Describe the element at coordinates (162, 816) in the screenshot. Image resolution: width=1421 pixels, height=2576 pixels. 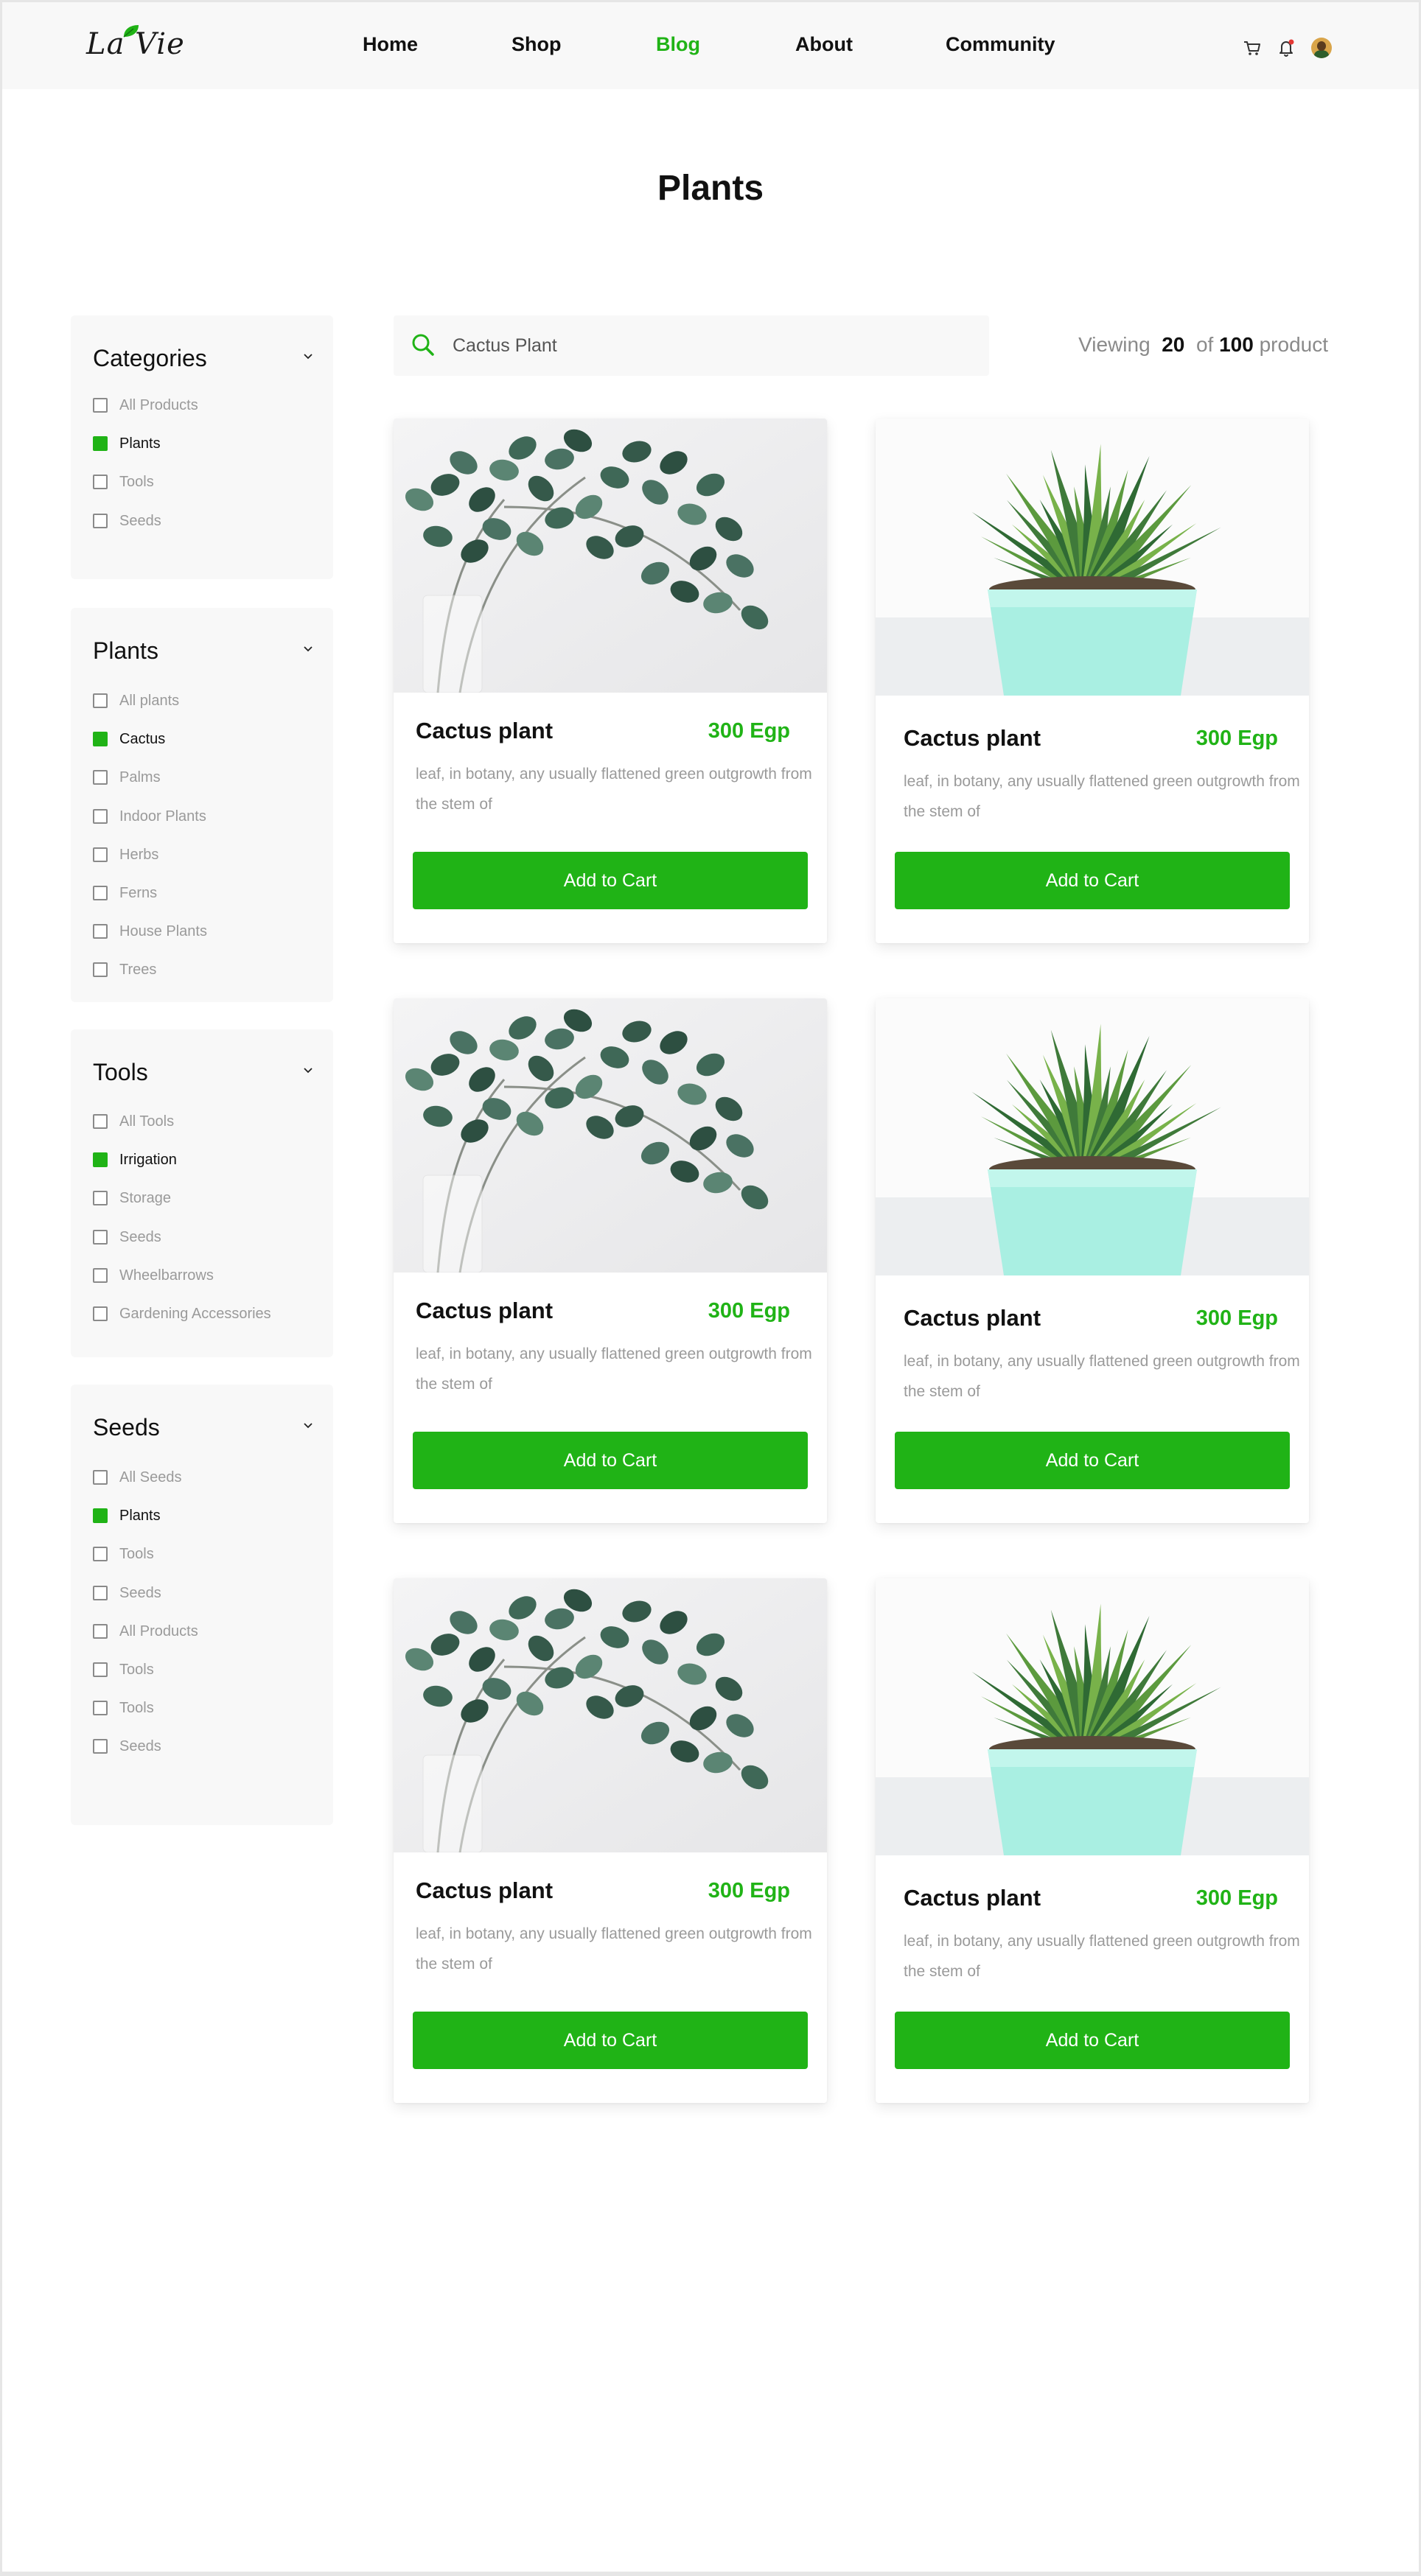
I see `filter-option-label: Indoor Plants` at that location.